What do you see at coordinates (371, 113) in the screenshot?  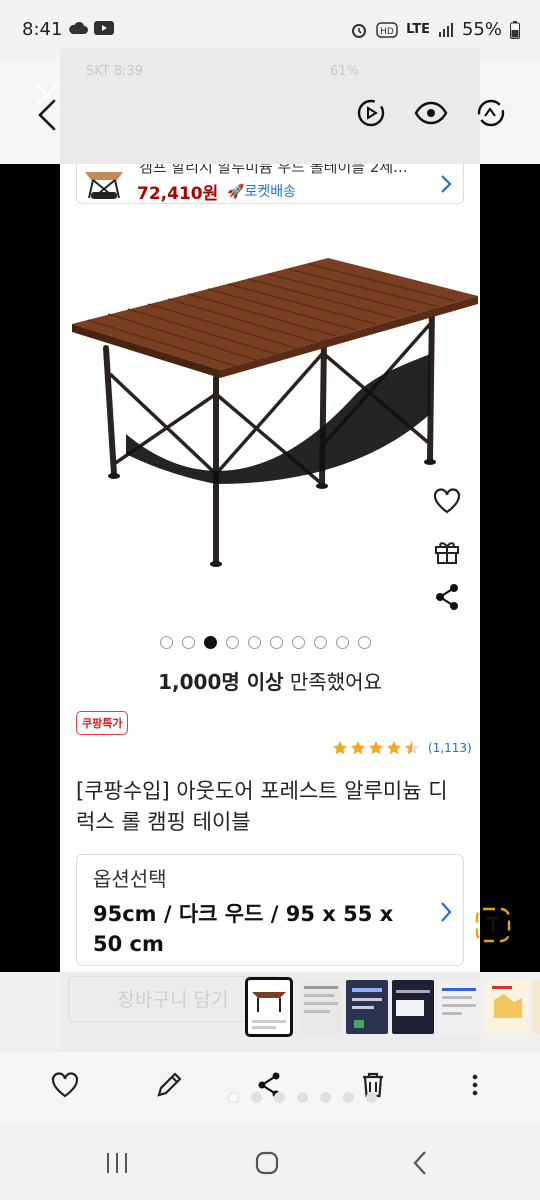 I see `motion-photo-icon` at bounding box center [371, 113].